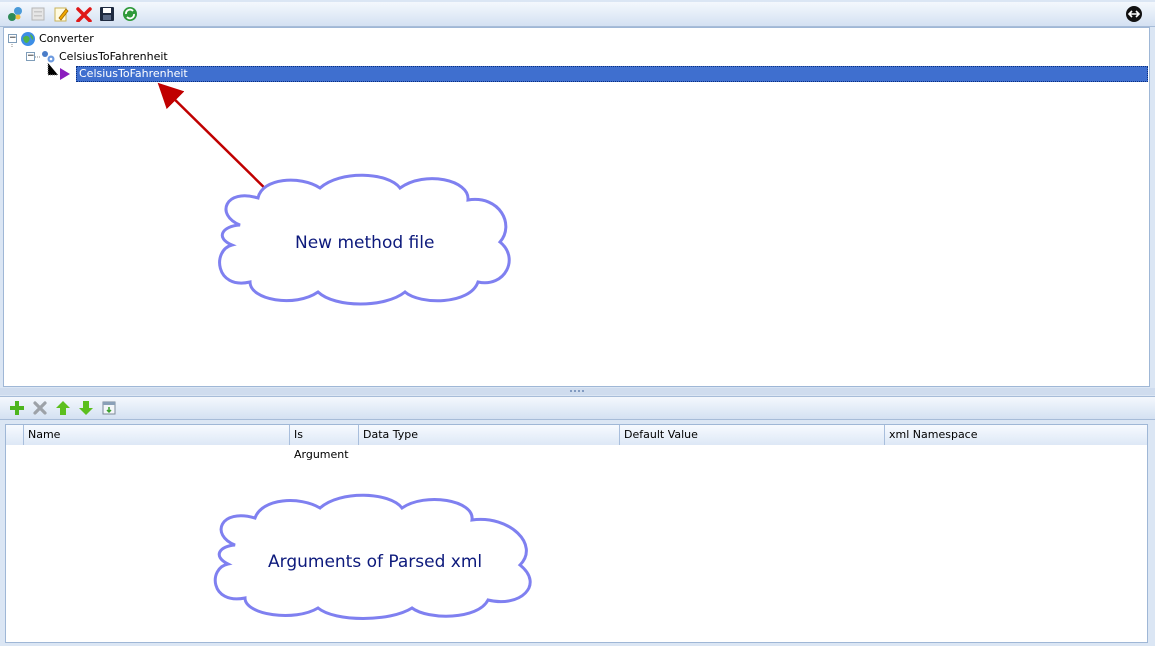 The width and height of the screenshot is (1155, 646). Describe the element at coordinates (40, 408) in the screenshot. I see `remove-icon` at that location.